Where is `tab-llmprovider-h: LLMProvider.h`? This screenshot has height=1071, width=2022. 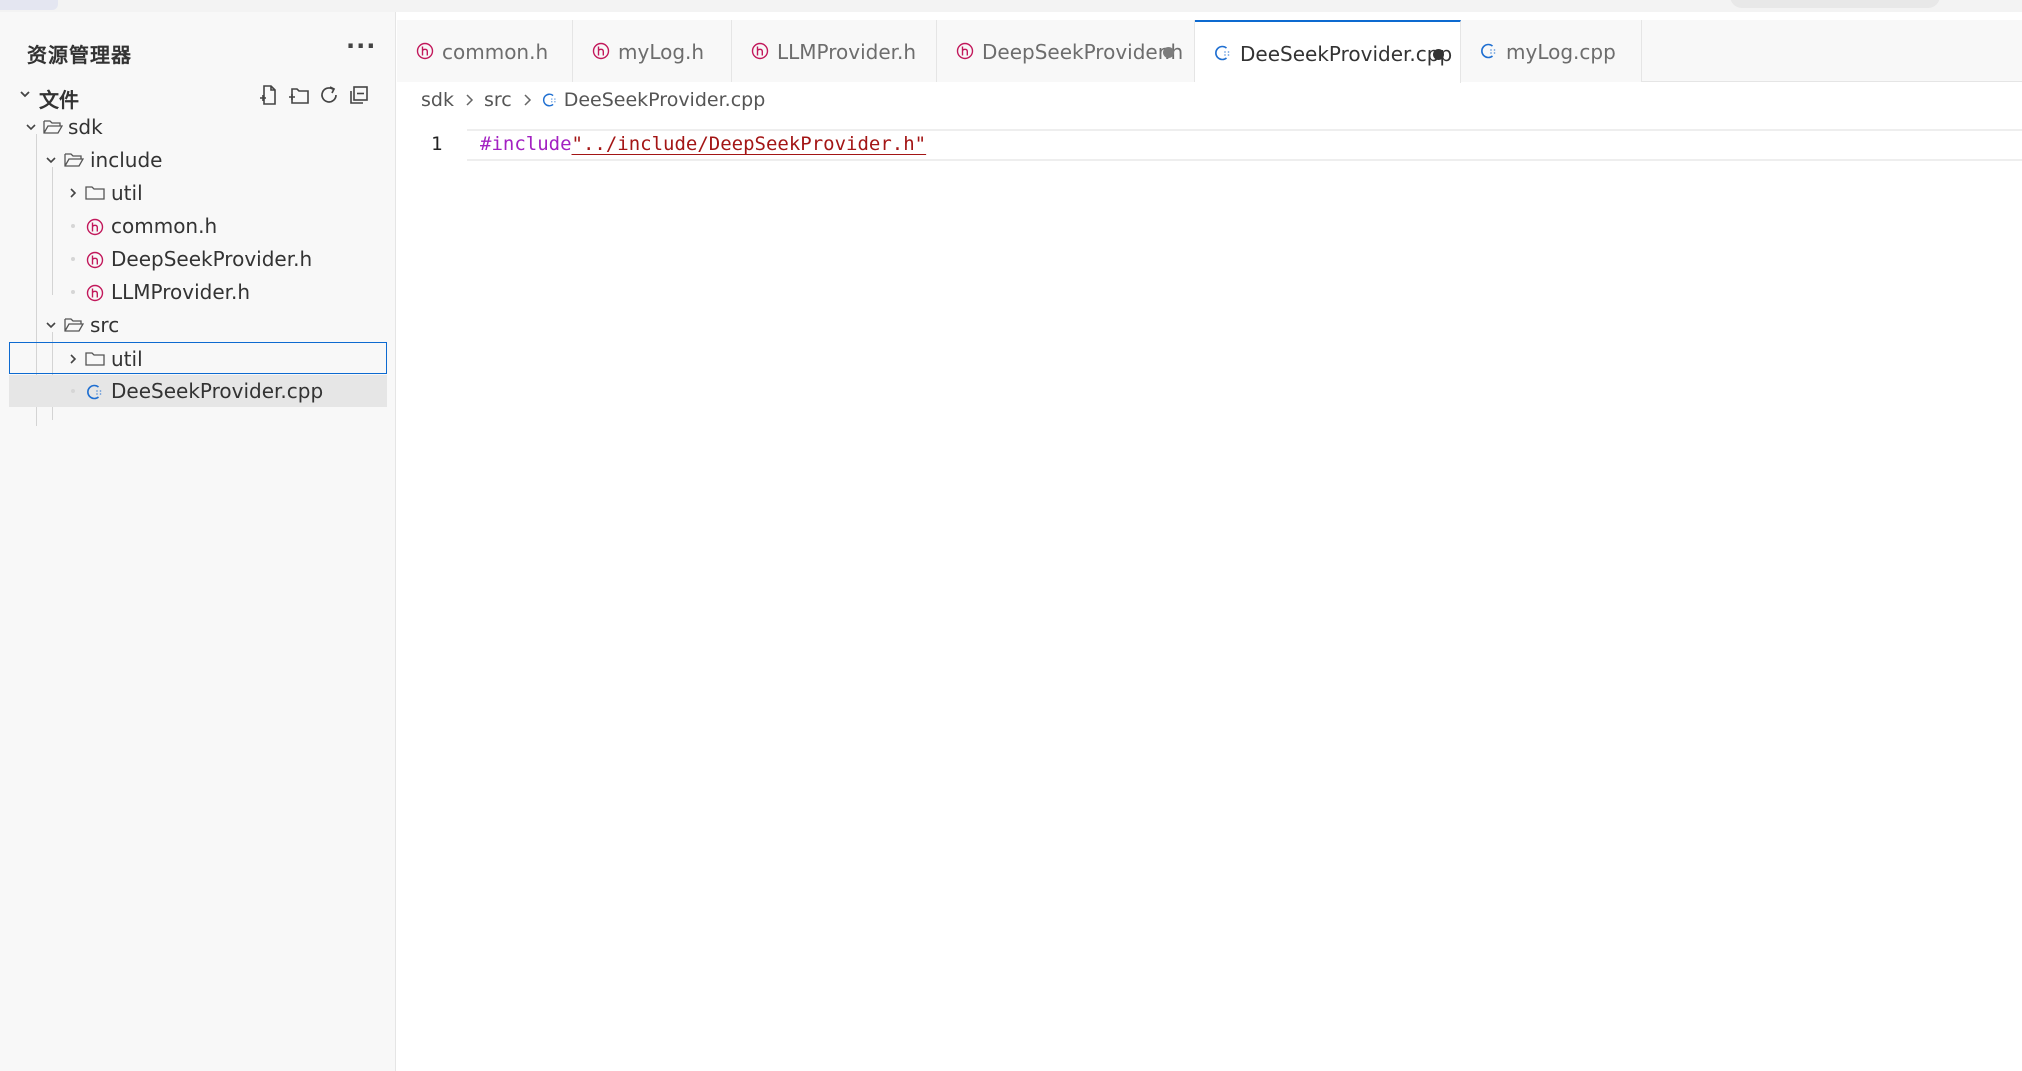 tab-llmprovider-h: LLMProvider.h is located at coordinates (834, 51).